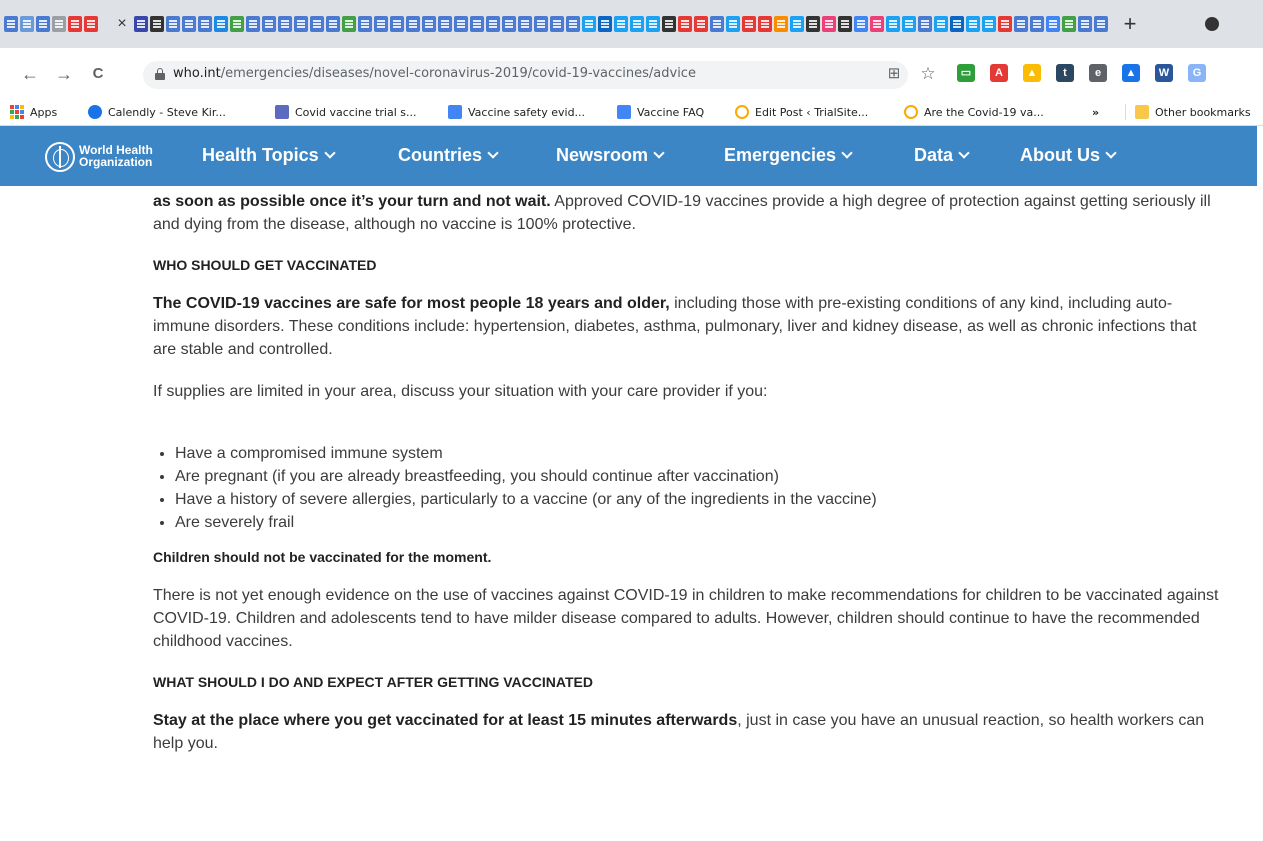 The height and width of the screenshot is (841, 1263). I want to click on back-icon: ←, so click(30, 74).